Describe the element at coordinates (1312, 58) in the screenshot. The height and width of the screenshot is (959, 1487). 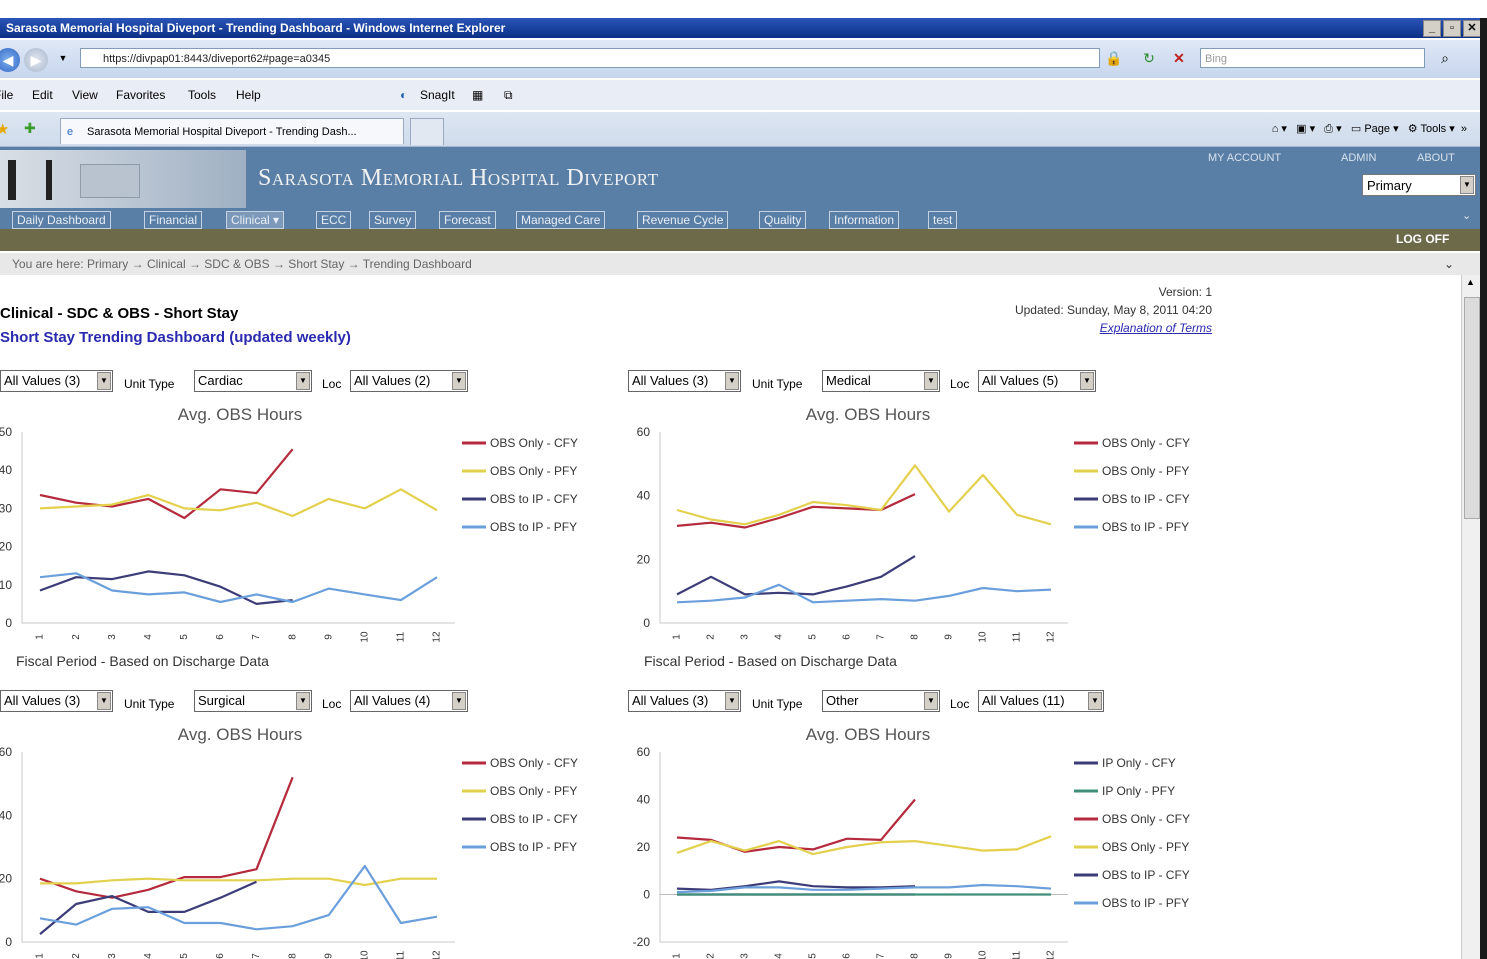
I see `search-input: Bing` at that location.